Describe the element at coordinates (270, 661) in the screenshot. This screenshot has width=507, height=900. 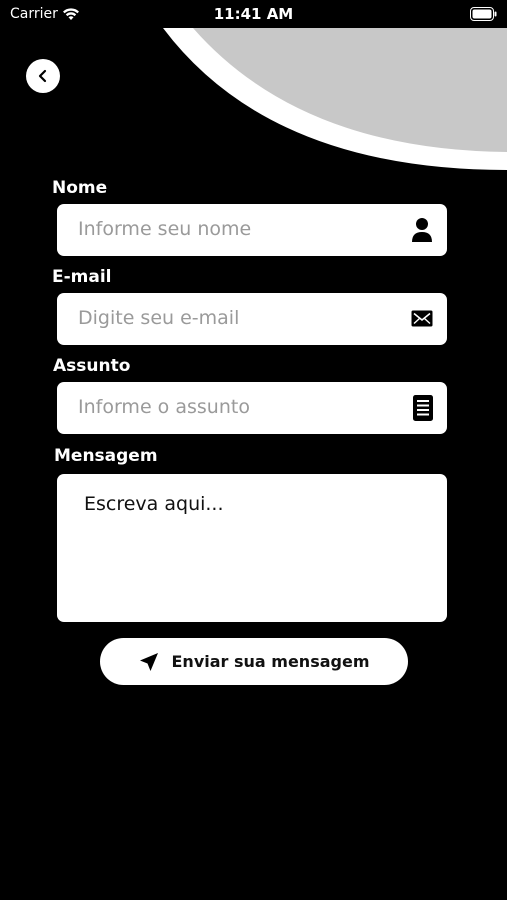
I see `send-button-label: Enviar sua mensagem` at that location.